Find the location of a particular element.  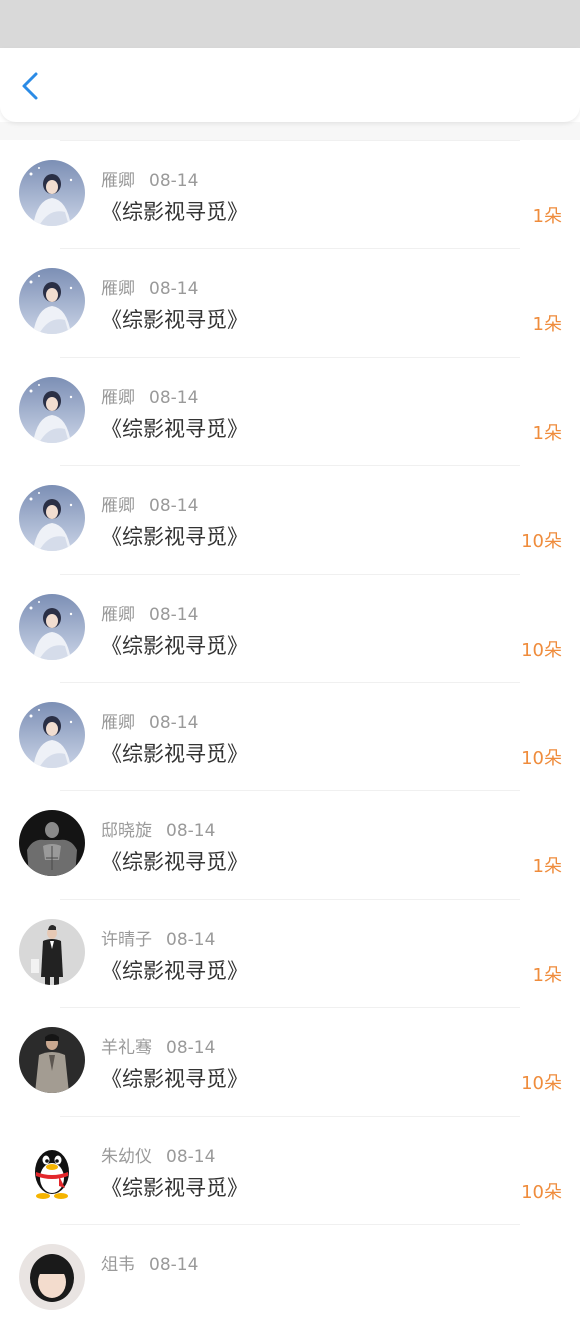

coat-man-portrait-icon is located at coordinates (52, 1060).